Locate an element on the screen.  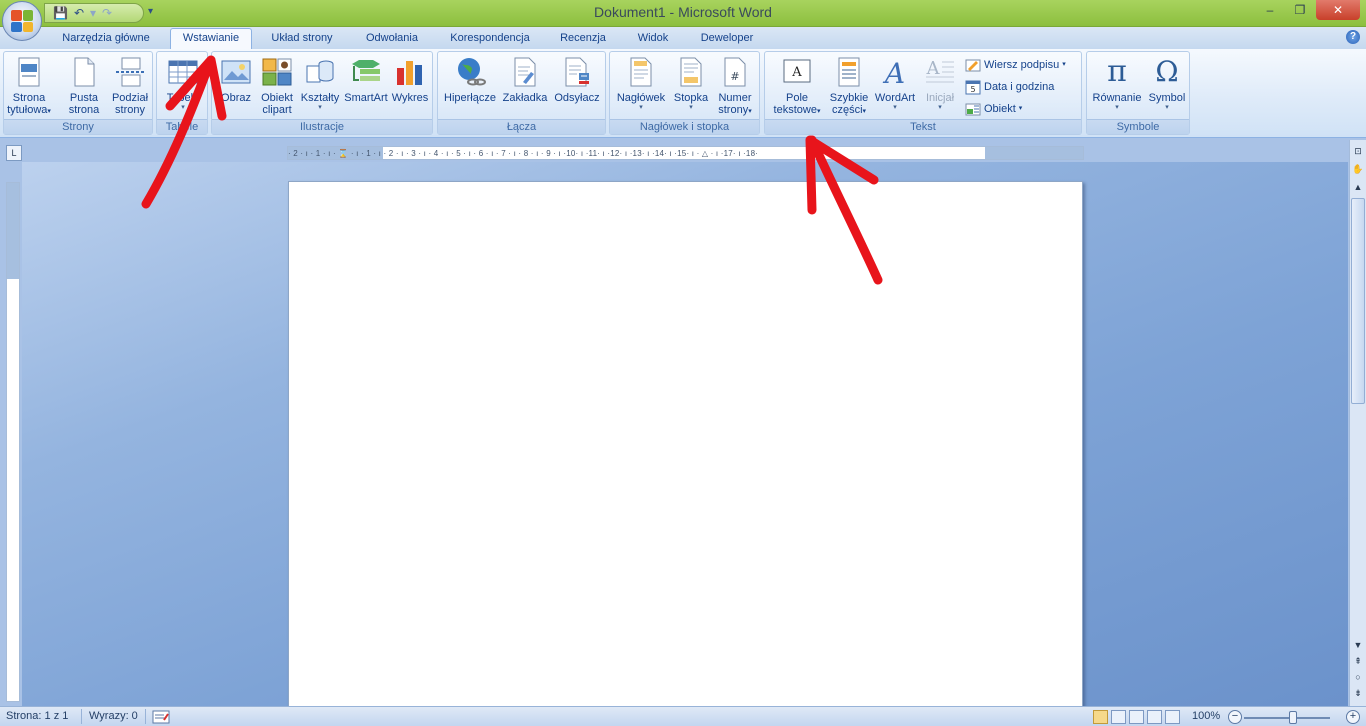
signature-pen-icon is located at coordinates (973, 65).